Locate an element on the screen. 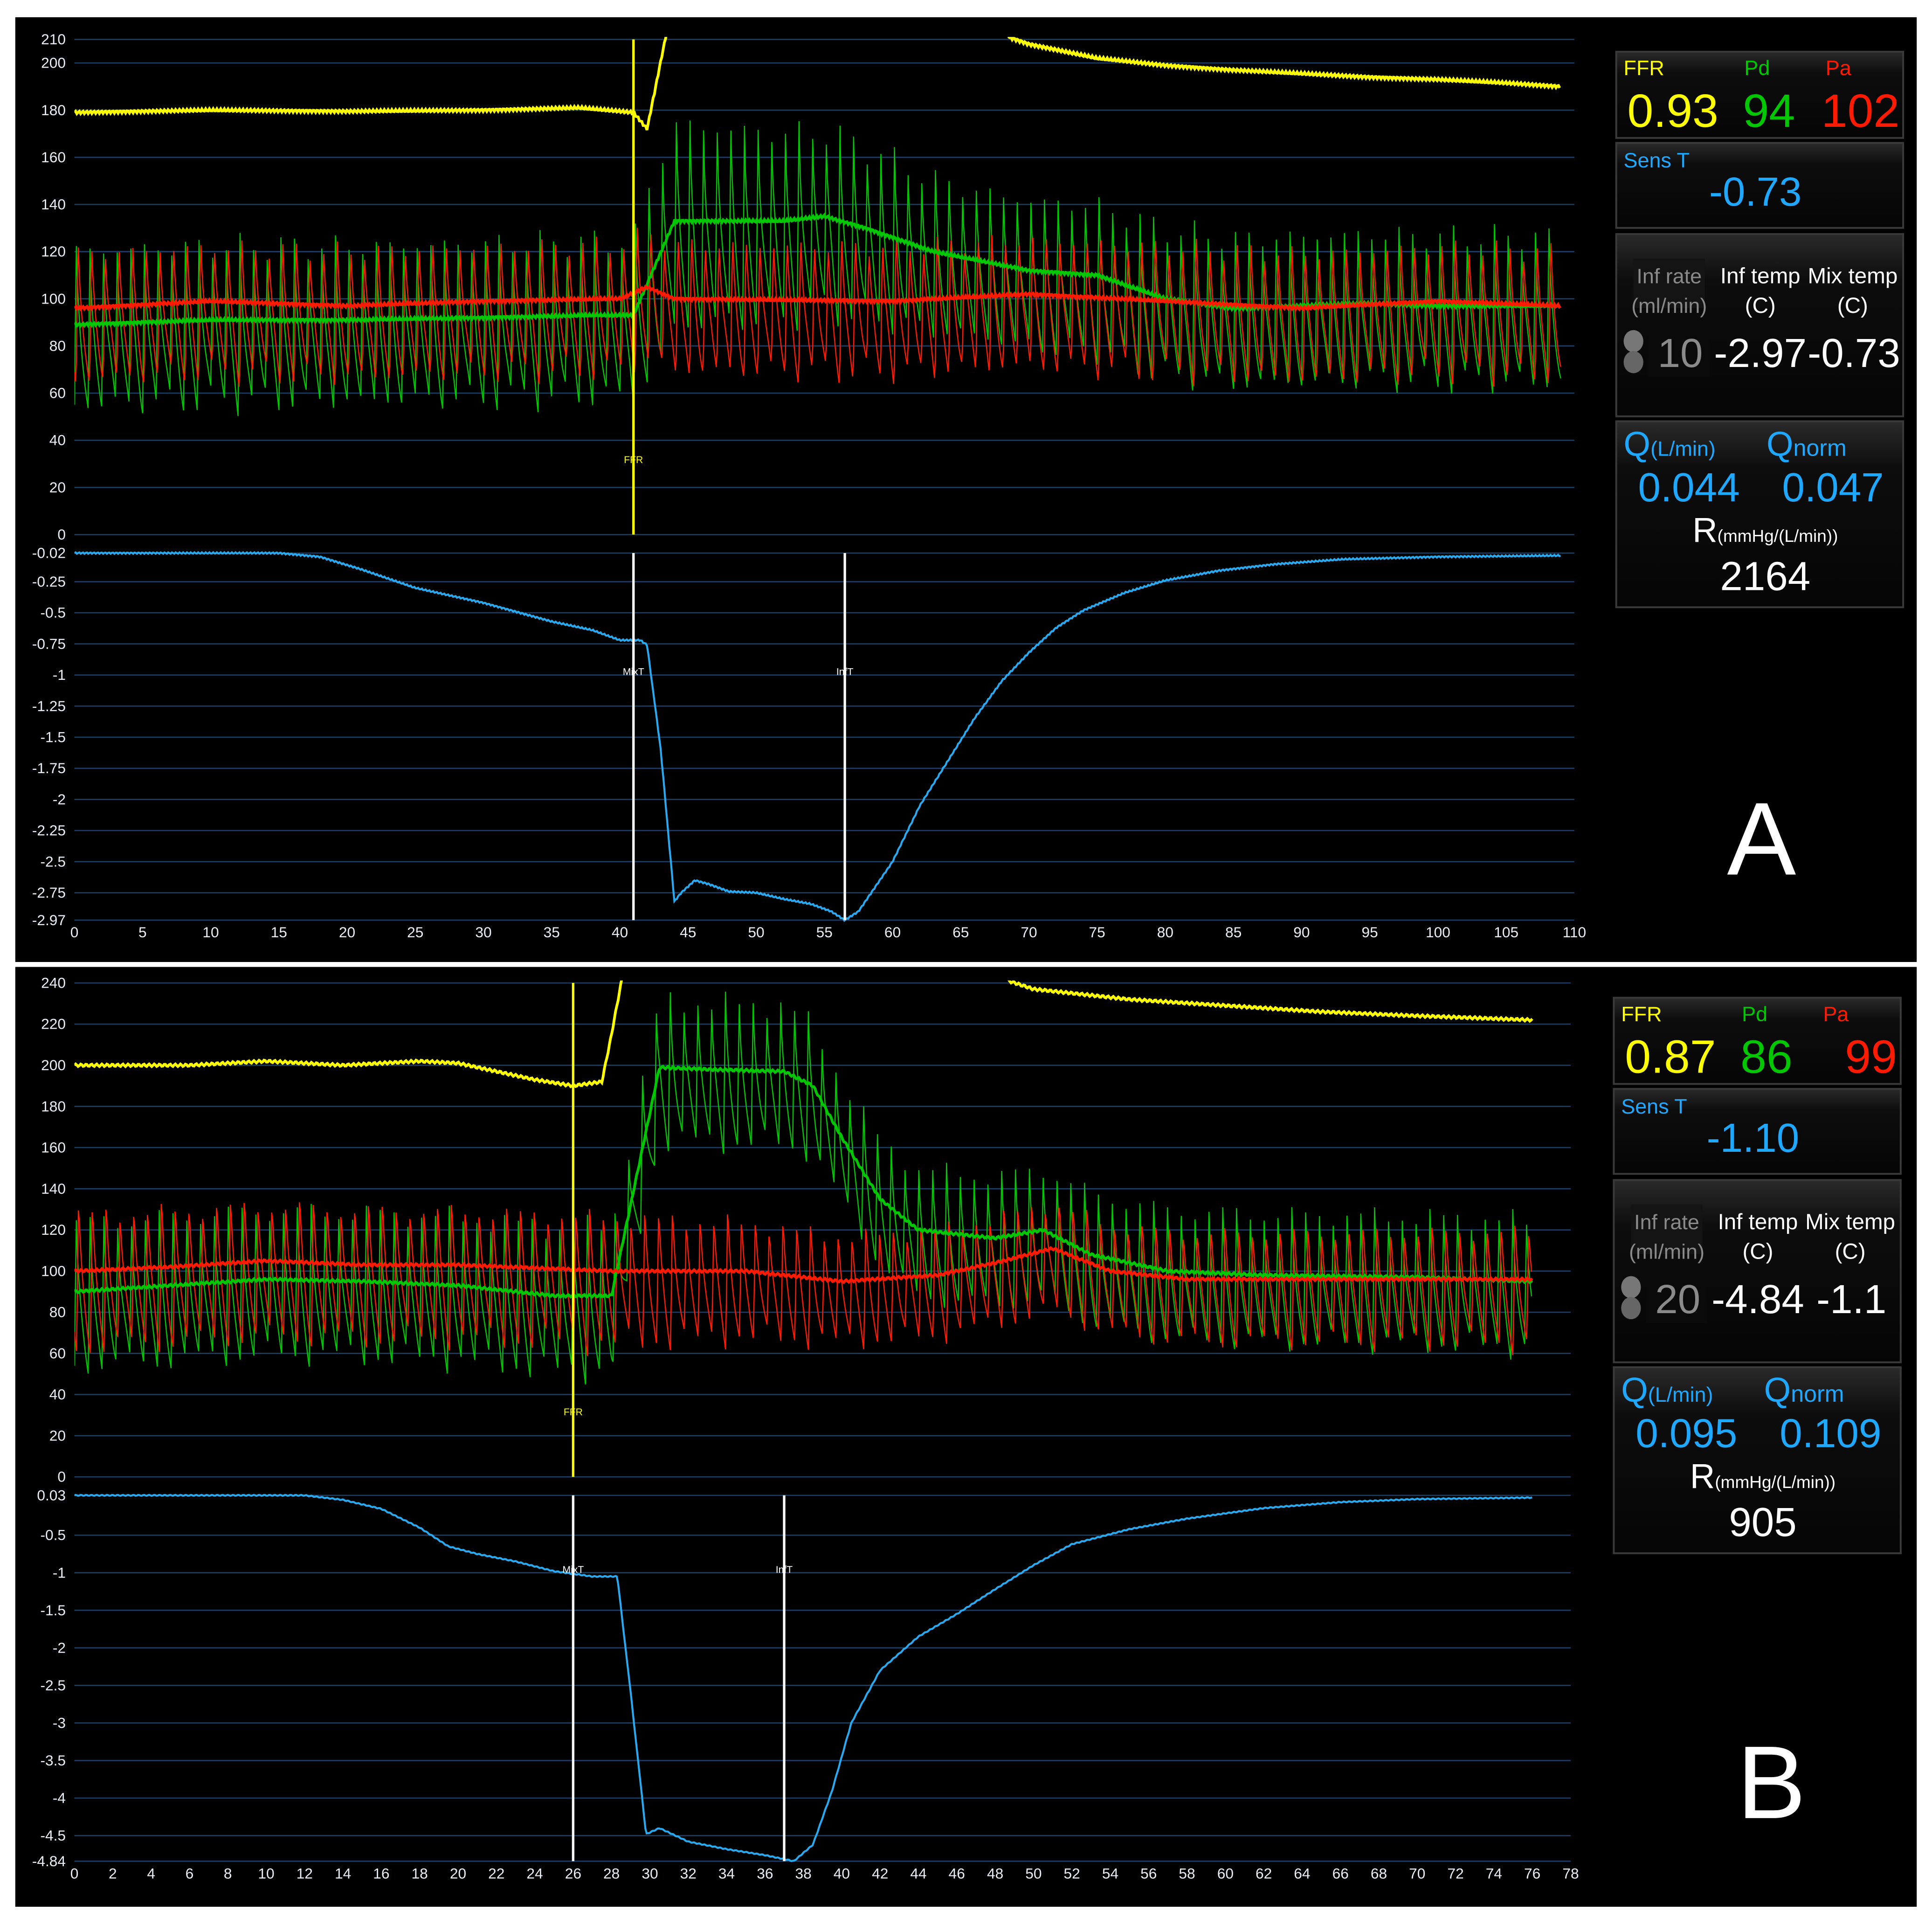  y-tick-label: 140 is located at coordinates (54, 1188).